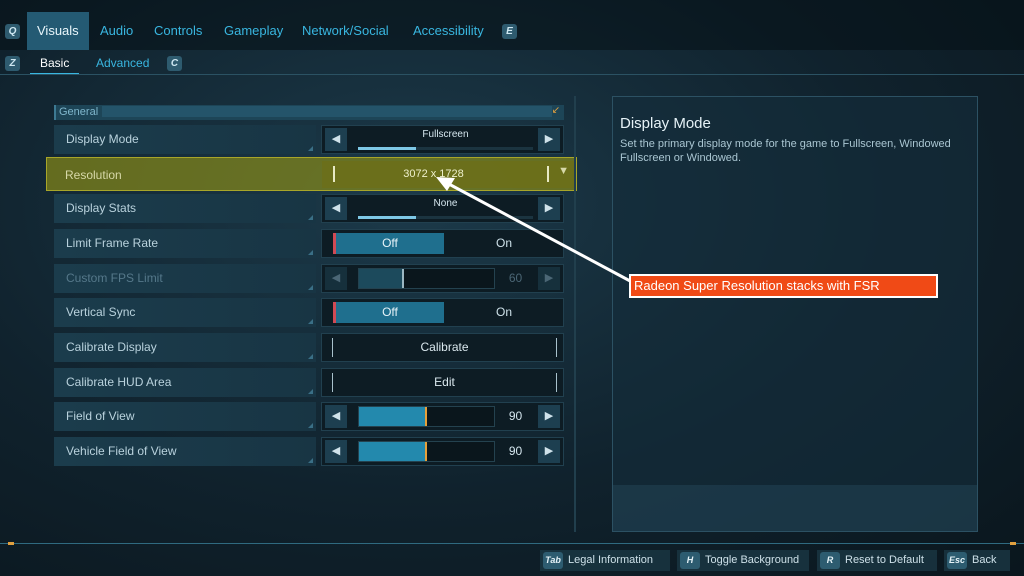 Image resolution: width=1024 pixels, height=576 pixels. Describe the element at coordinates (185, 208) in the screenshot. I see `setting-label-display-stats: Display Stats` at that location.